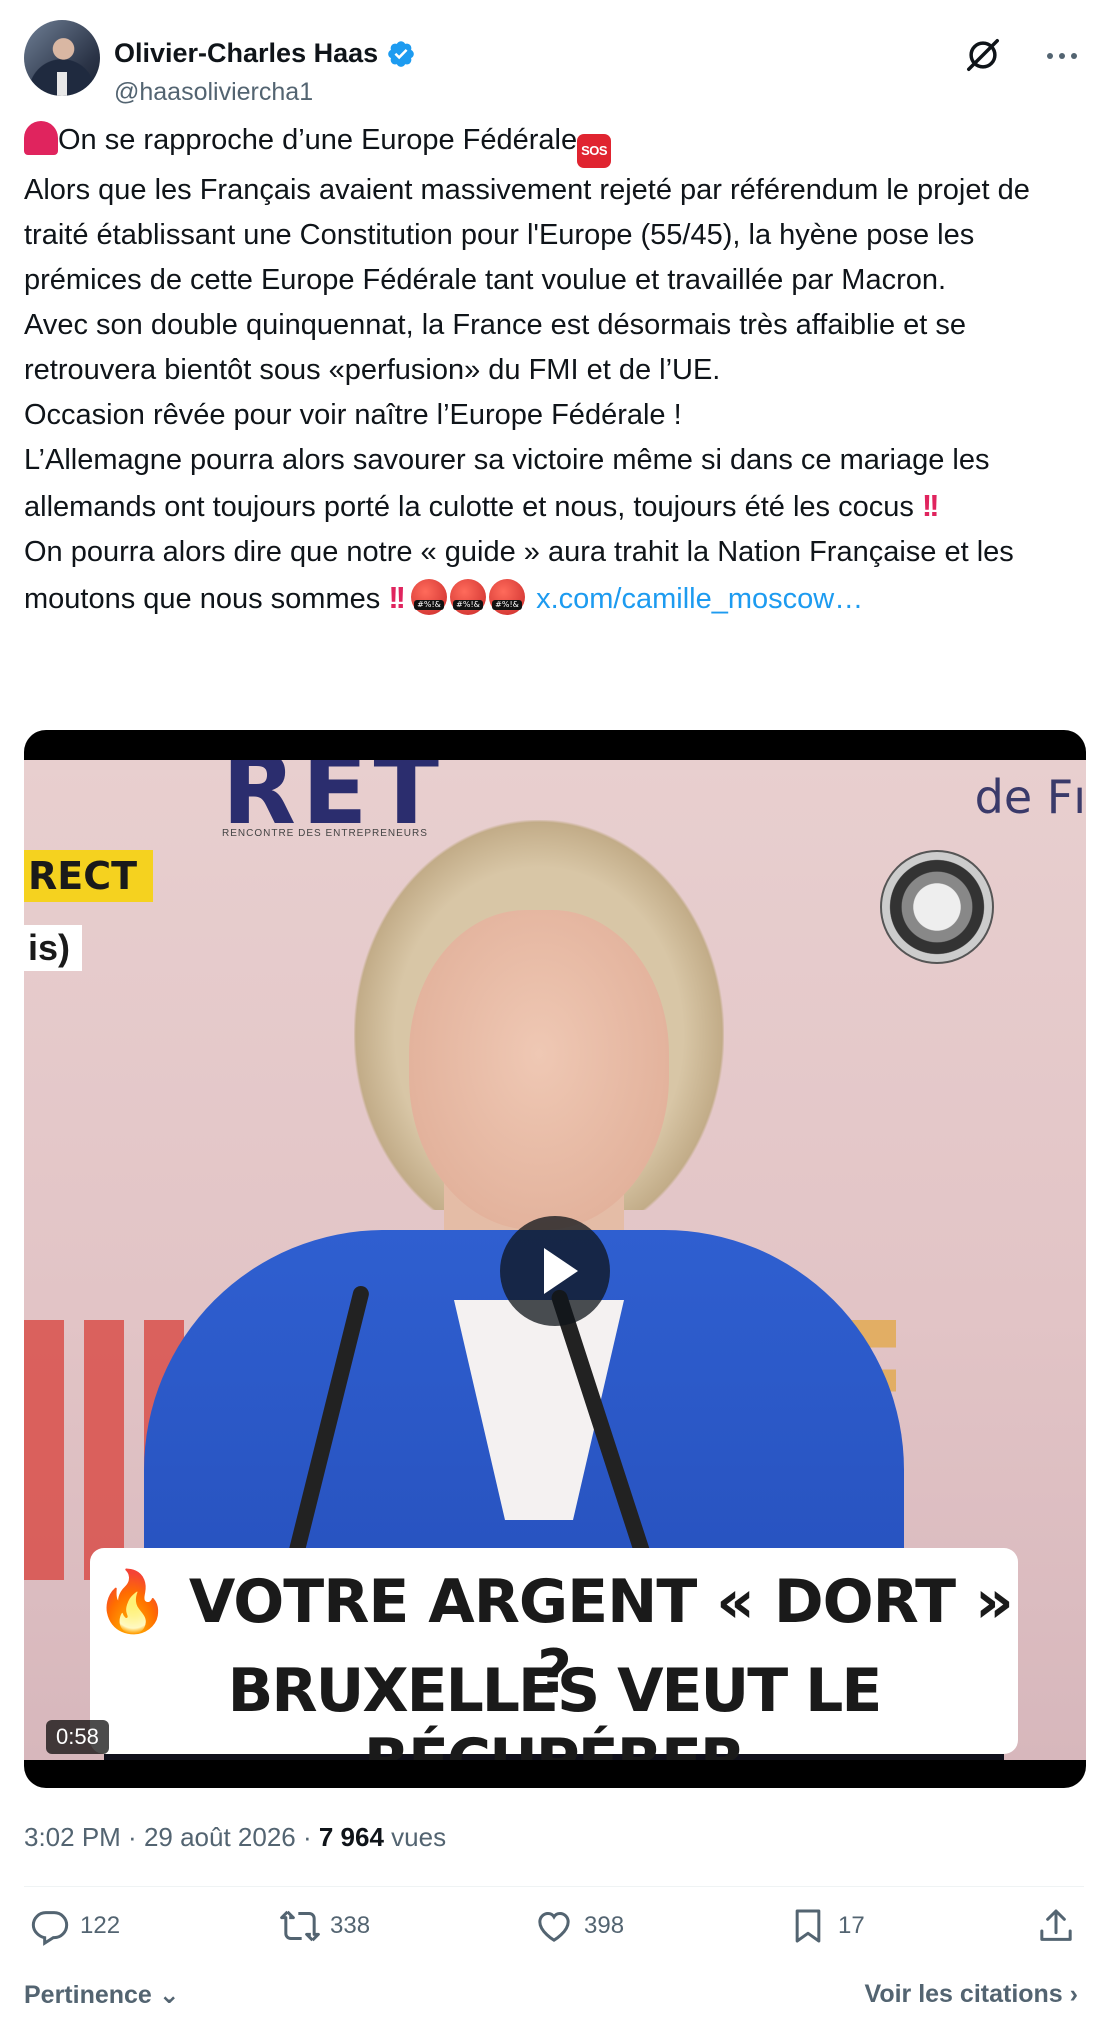  I want to click on action-bar: 122 338 398 17, so click(554, 1936).